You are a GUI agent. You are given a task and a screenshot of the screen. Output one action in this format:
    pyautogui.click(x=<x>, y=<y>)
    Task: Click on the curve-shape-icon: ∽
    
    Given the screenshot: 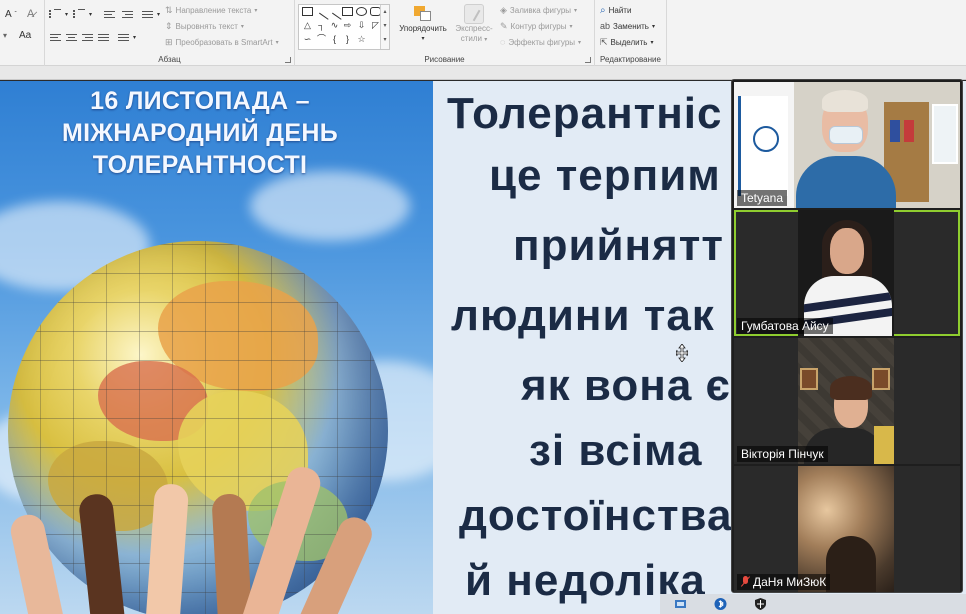 What is the action you would take?
    pyautogui.click(x=307, y=39)
    